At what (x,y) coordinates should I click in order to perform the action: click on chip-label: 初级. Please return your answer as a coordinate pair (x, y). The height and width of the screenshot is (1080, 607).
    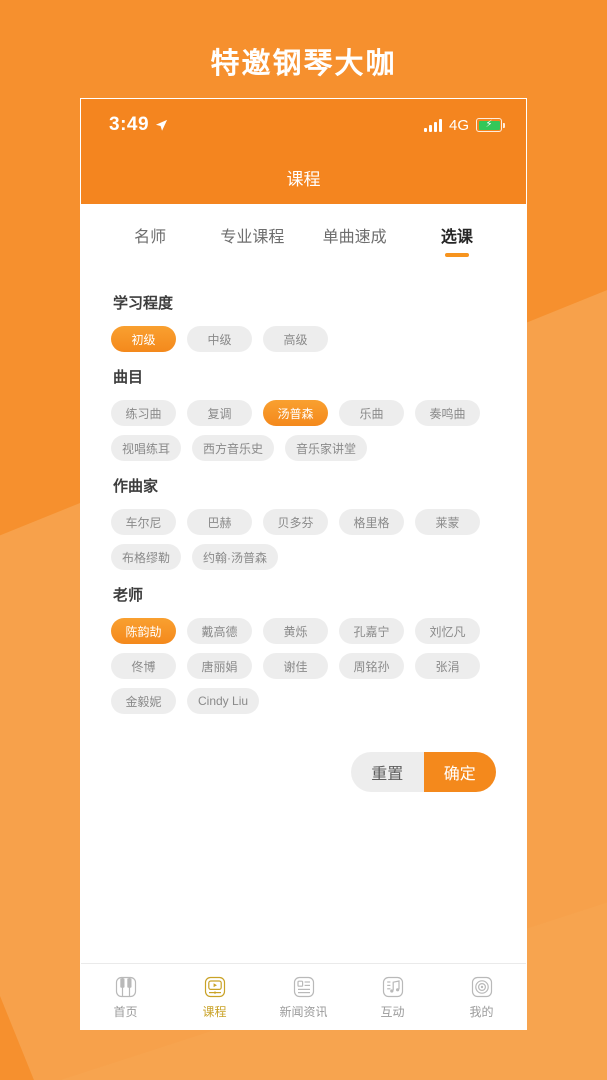
    Looking at the image, I should click on (143, 339).